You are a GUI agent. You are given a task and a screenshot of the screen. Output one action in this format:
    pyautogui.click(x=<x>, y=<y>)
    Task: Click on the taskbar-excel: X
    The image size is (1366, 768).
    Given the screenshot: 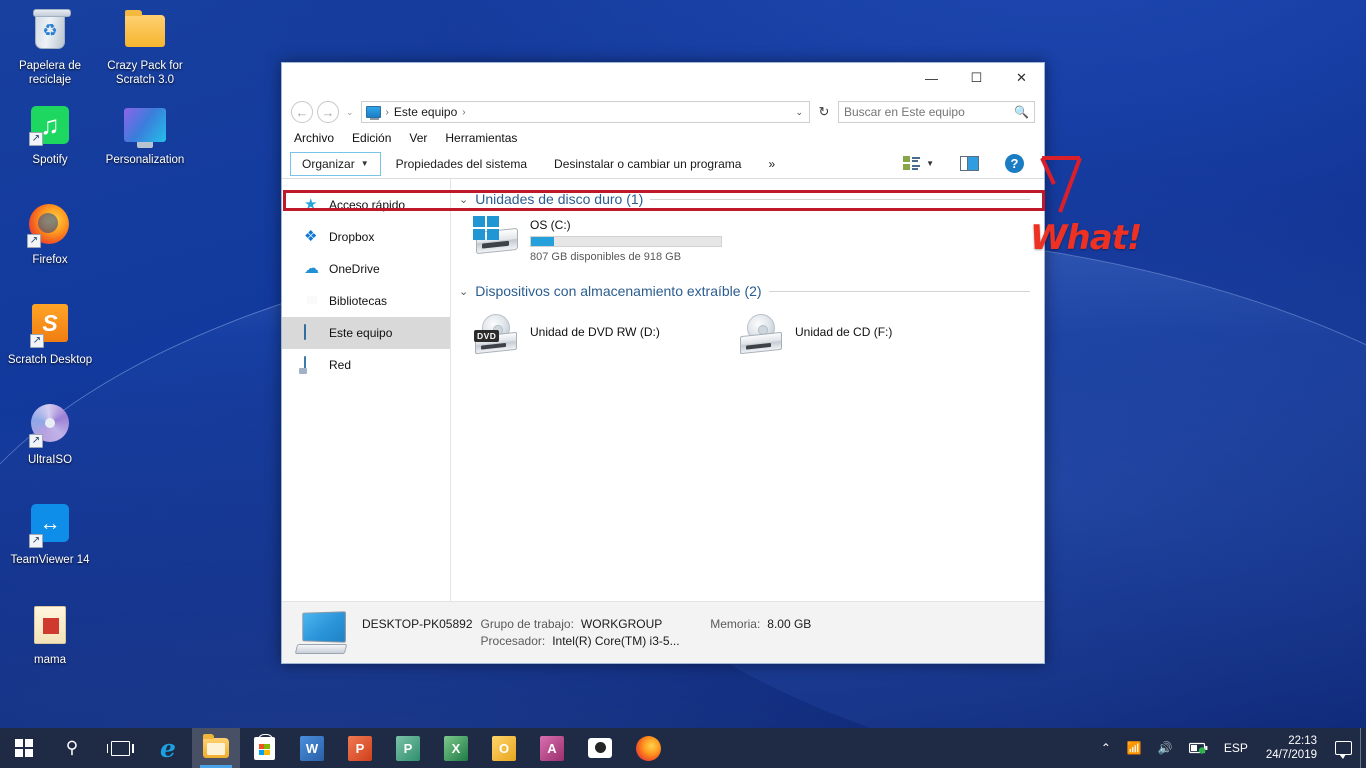 What is the action you would take?
    pyautogui.click(x=456, y=748)
    